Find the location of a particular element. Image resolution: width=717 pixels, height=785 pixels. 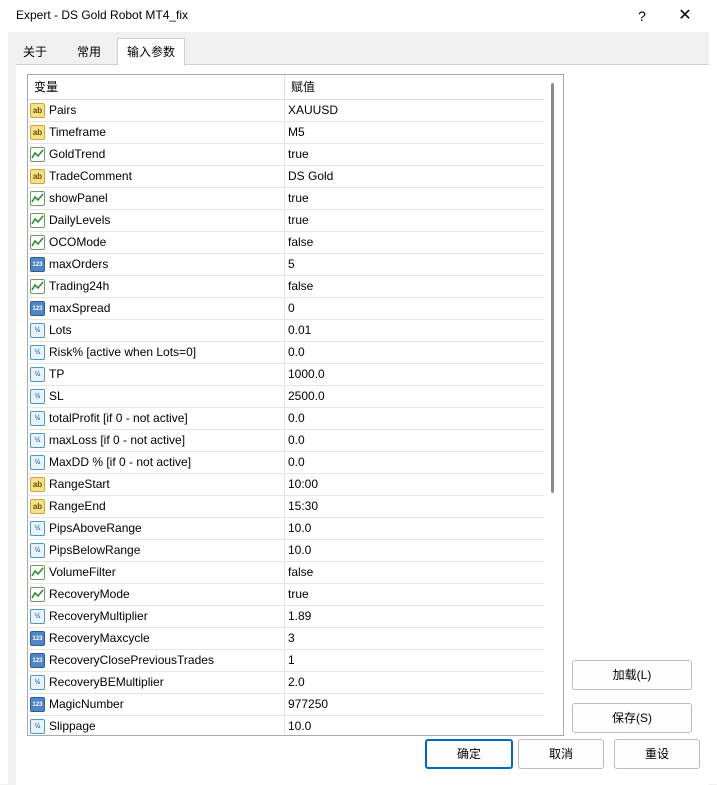

variable-name: DailyLevels is located at coordinates (80, 220).